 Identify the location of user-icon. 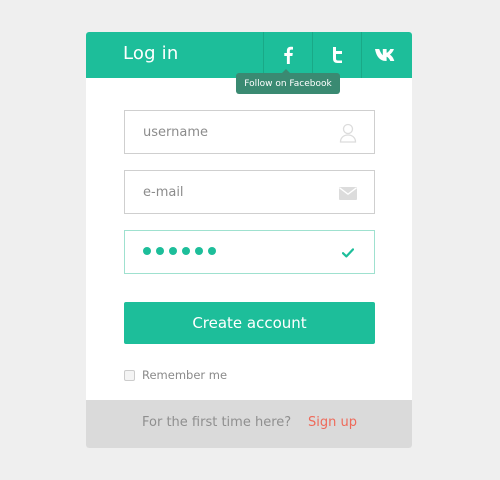
(348, 133).